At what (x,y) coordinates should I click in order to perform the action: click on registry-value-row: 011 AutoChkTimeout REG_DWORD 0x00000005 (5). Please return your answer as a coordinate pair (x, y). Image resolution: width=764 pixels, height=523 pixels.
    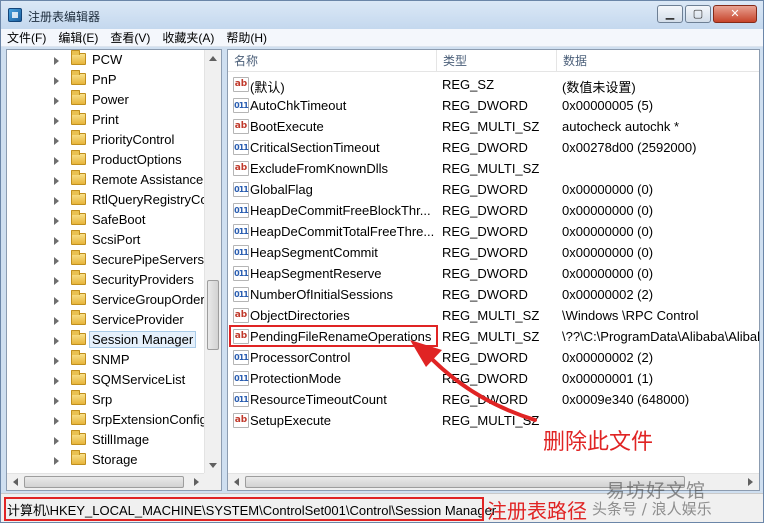
    Looking at the image, I should click on (493, 105).